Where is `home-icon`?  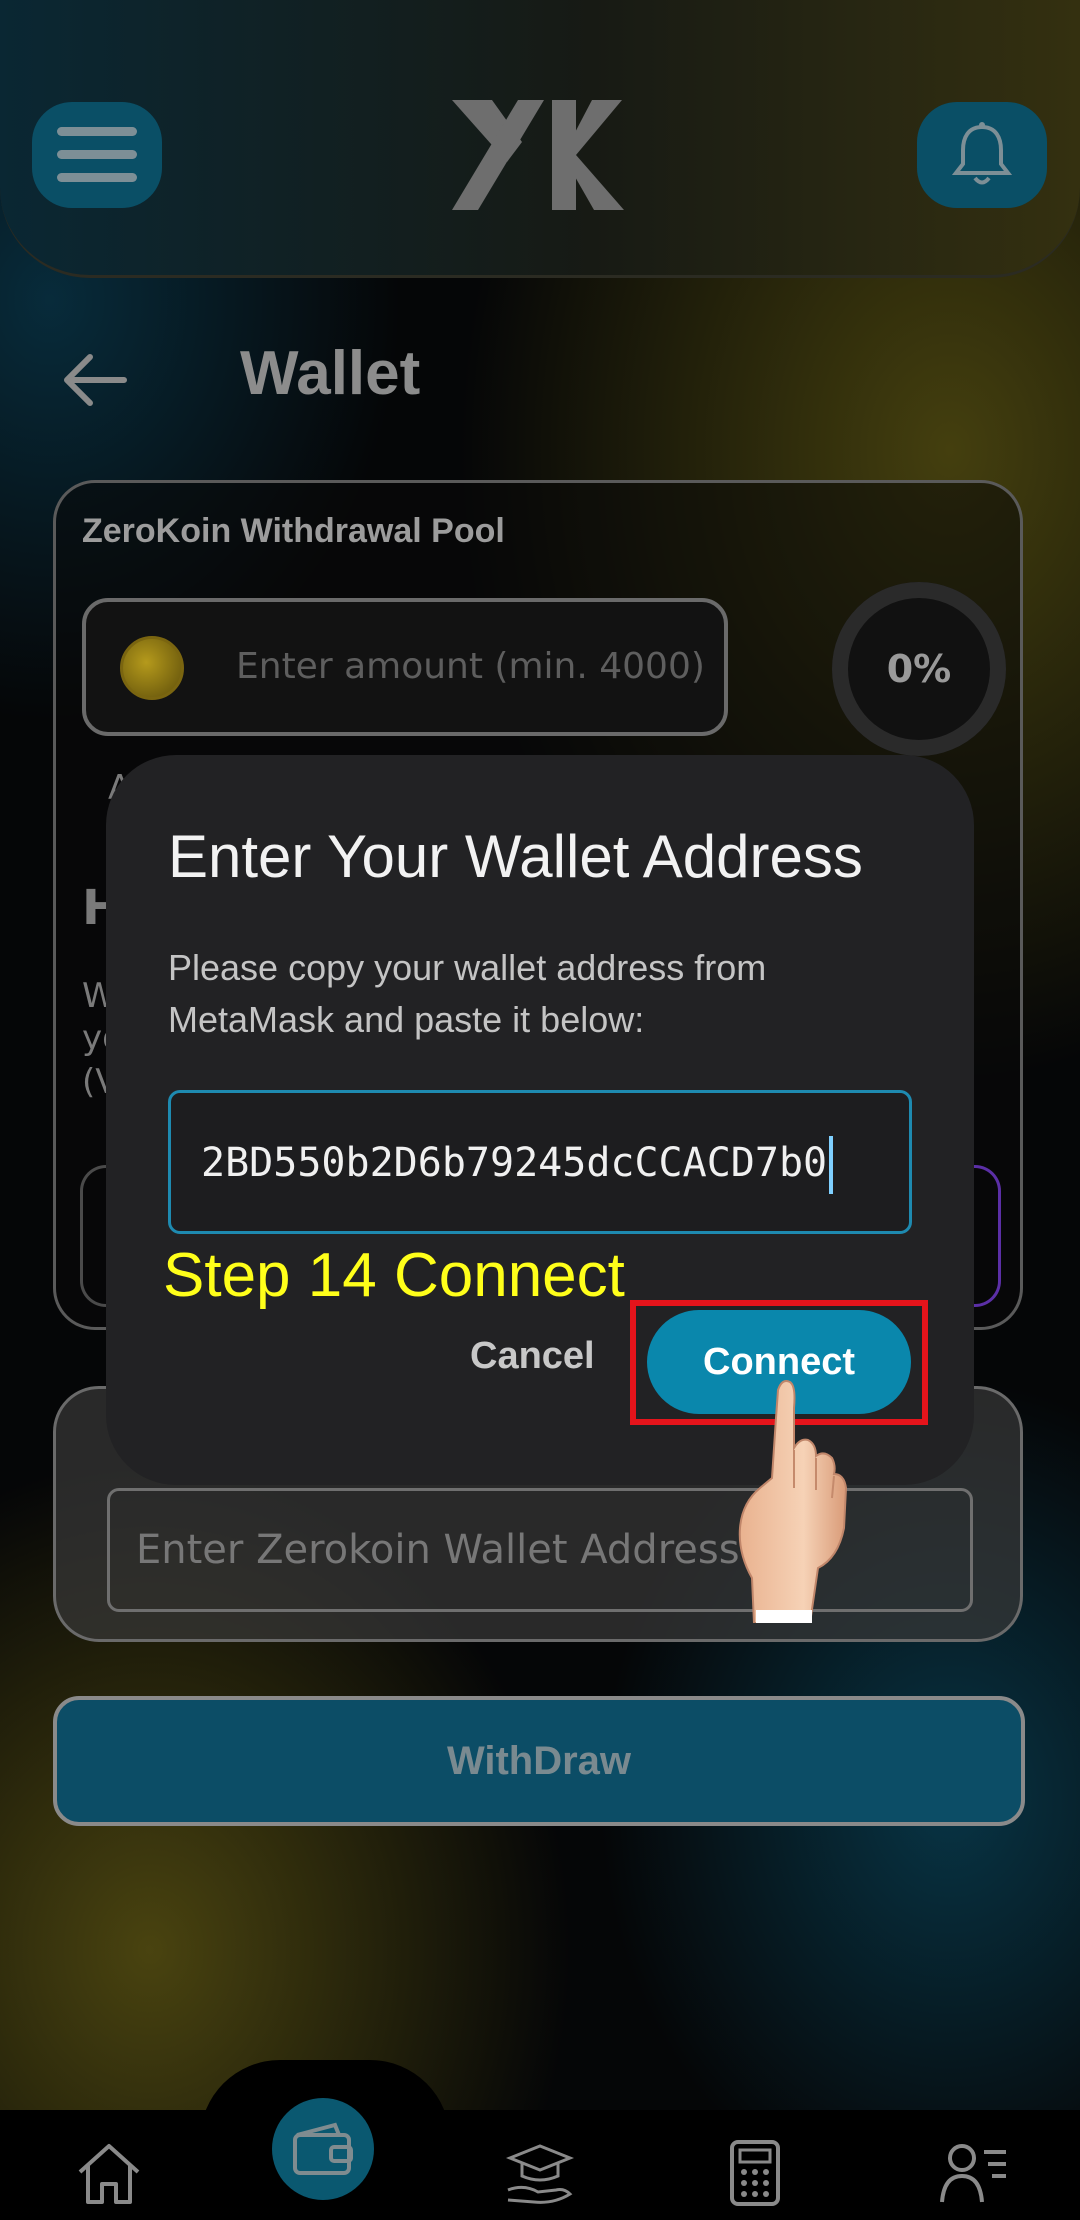
home-icon is located at coordinates (109, 2173).